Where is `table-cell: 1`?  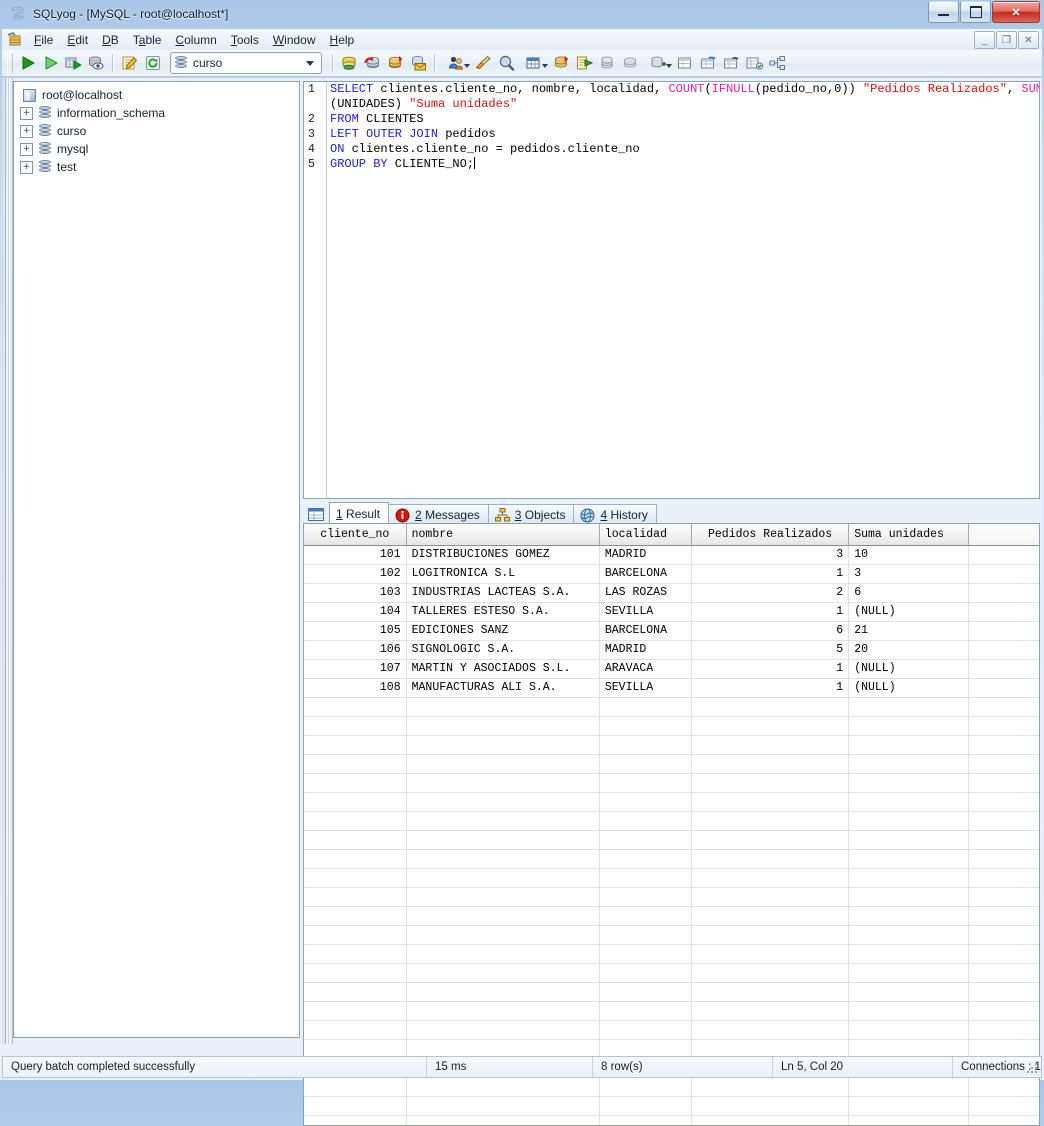
table-cell: 1 is located at coordinates (770, 612).